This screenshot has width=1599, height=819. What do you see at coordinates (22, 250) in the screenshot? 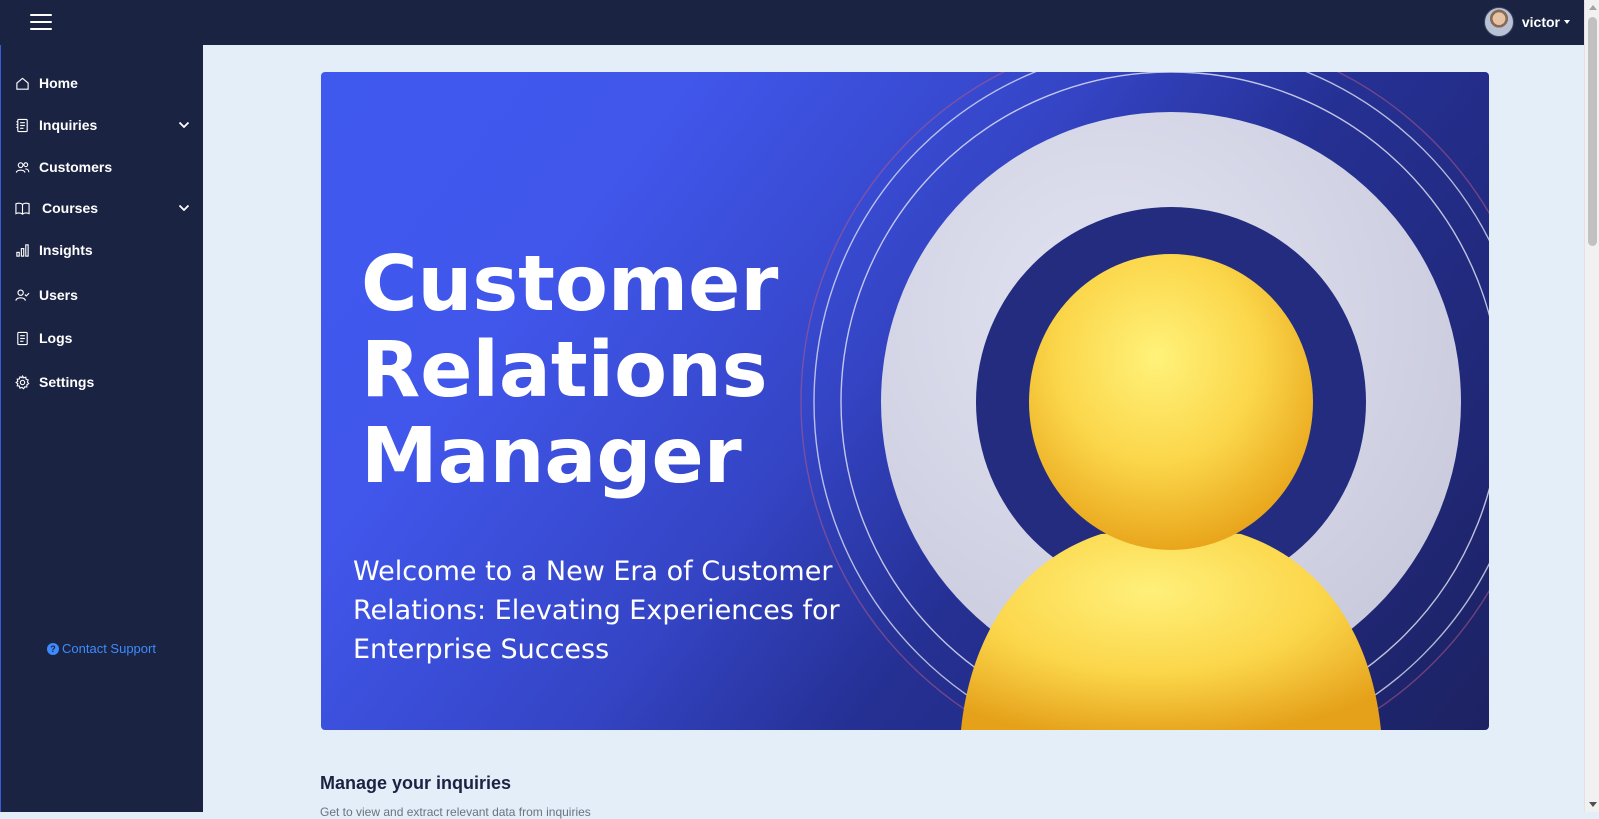
I see `bar-chart-icon` at bounding box center [22, 250].